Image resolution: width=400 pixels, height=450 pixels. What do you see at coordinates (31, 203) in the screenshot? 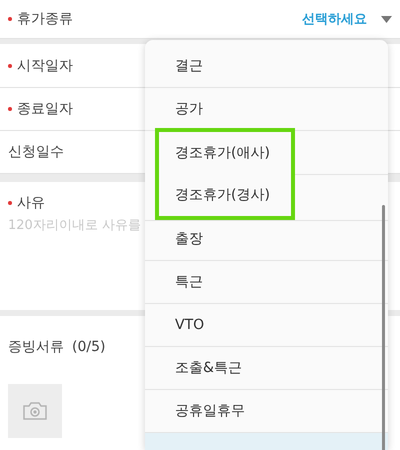
I see `field-label: 사유` at bounding box center [31, 203].